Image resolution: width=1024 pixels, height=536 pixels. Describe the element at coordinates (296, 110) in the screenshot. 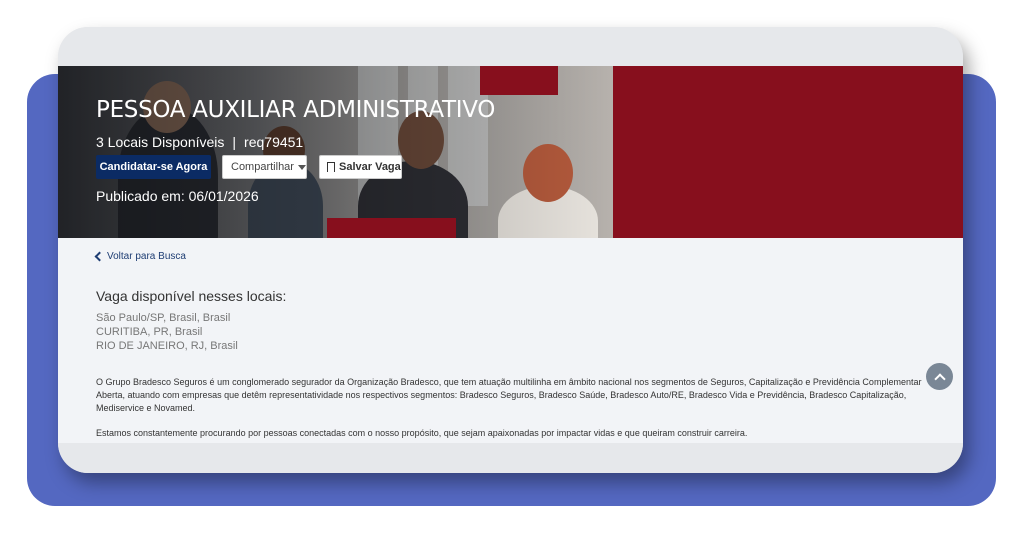

I see `job-title: PESSOA AUXILIAR ADMINISTRATIVO` at that location.